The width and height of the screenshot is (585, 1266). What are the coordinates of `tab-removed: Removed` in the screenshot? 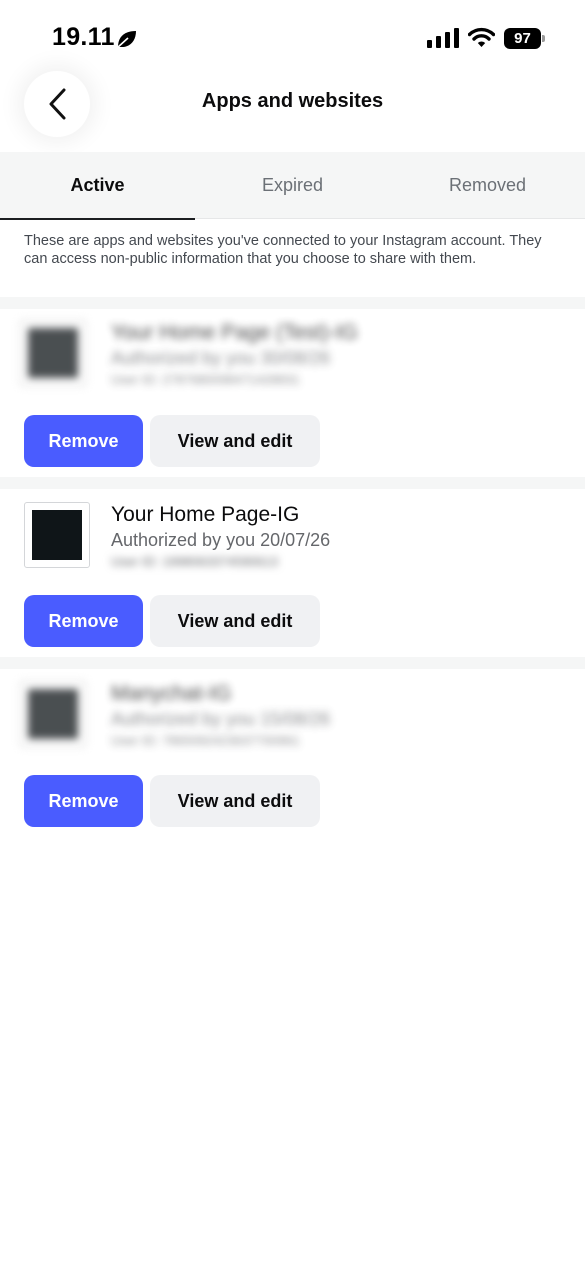 It's located at (487, 185).